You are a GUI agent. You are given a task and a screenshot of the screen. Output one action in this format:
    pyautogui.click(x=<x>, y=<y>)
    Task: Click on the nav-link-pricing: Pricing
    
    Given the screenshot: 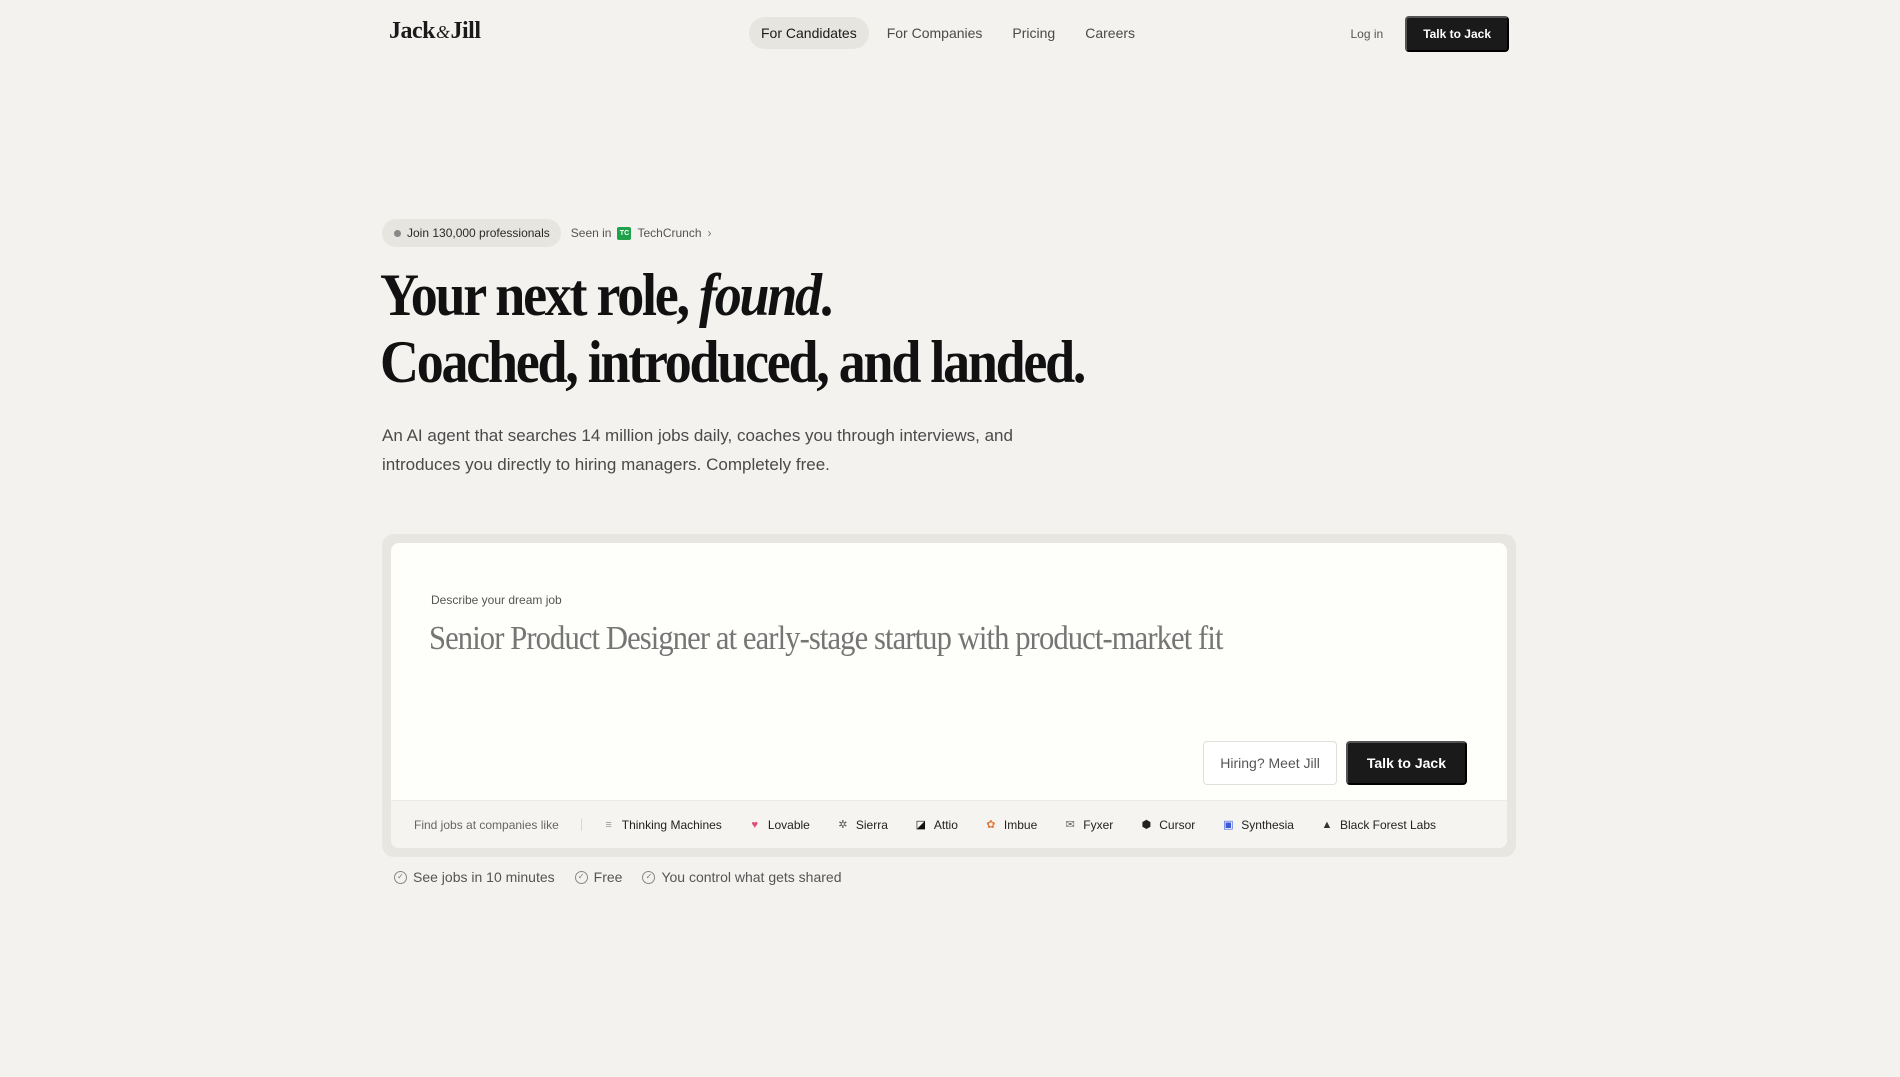 What is the action you would take?
    pyautogui.click(x=1033, y=33)
    